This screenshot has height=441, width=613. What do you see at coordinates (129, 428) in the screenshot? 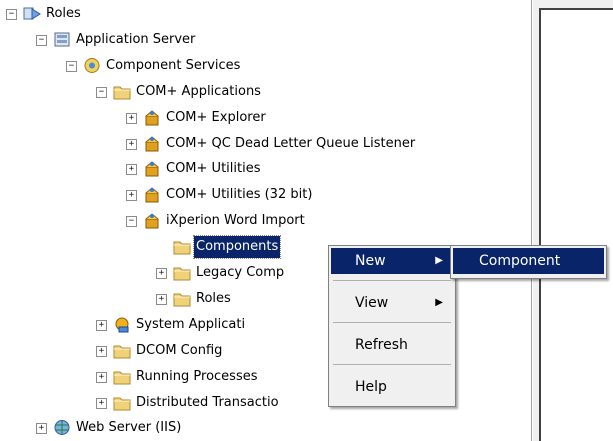
I see `tree-node-label: Web Server (IIS)` at bounding box center [129, 428].